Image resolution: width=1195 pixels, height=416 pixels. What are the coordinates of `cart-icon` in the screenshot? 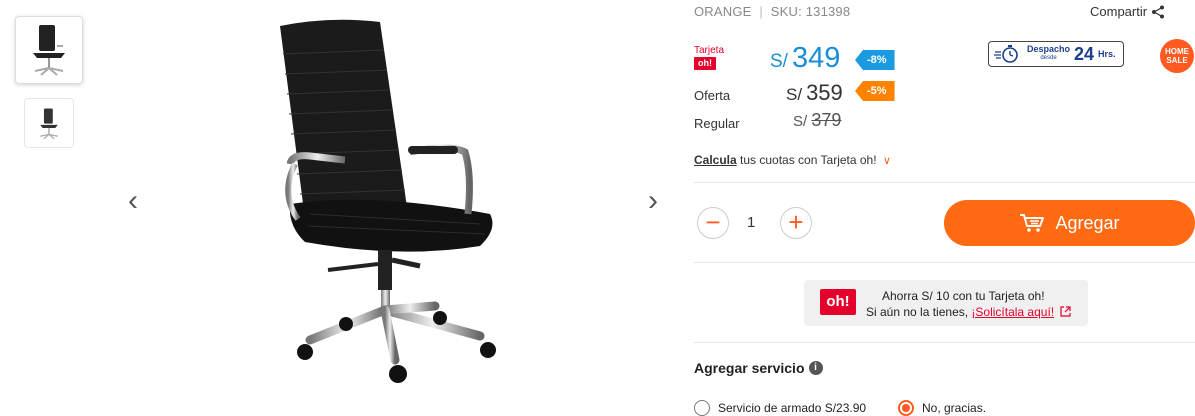 It's located at (1032, 223).